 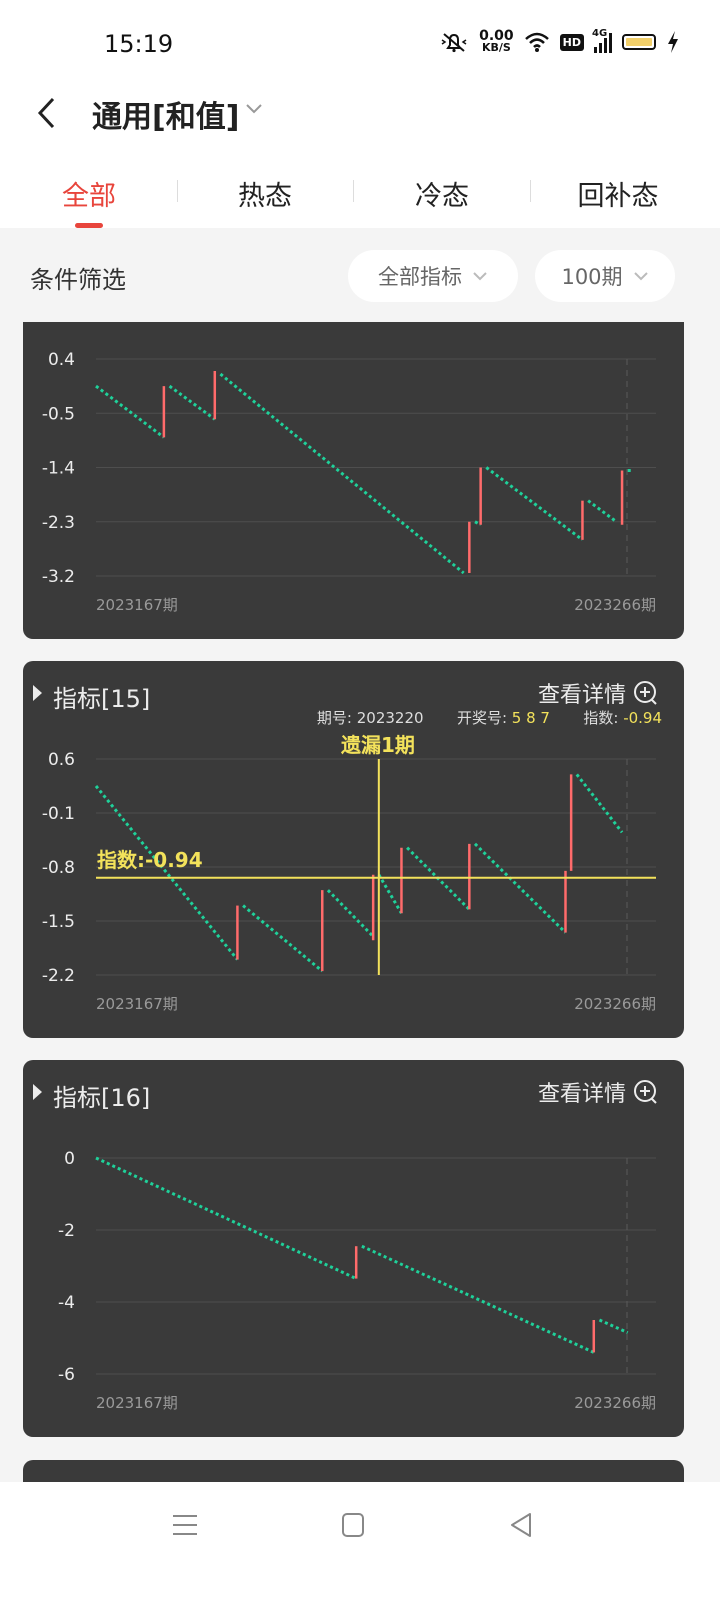 What do you see at coordinates (378, 745) in the screenshot?
I see `miss-label: 遗漏1期` at bounding box center [378, 745].